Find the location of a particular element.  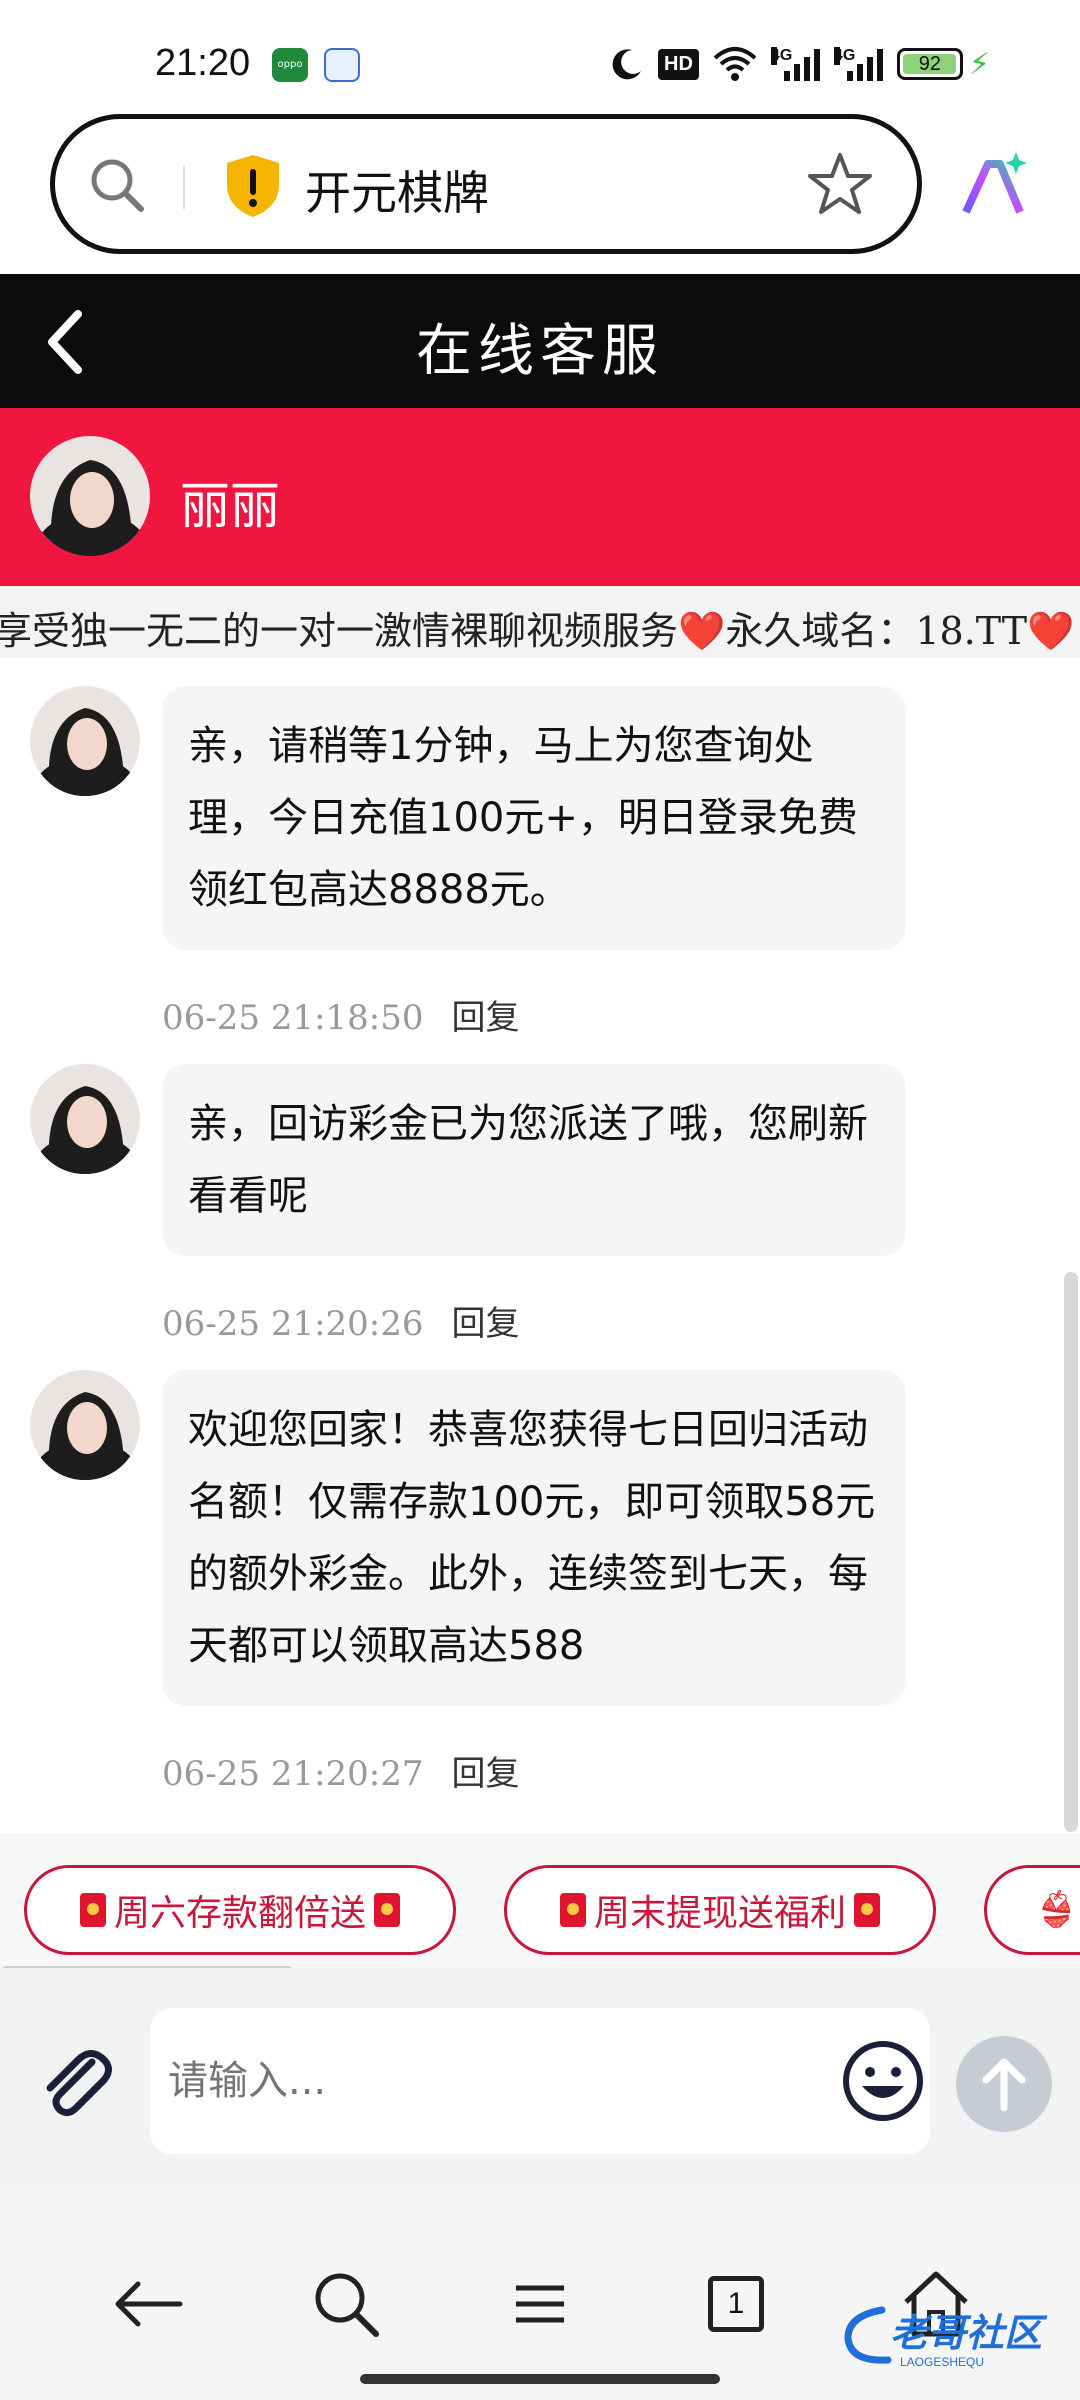

message-input is located at coordinates (540, 2081).